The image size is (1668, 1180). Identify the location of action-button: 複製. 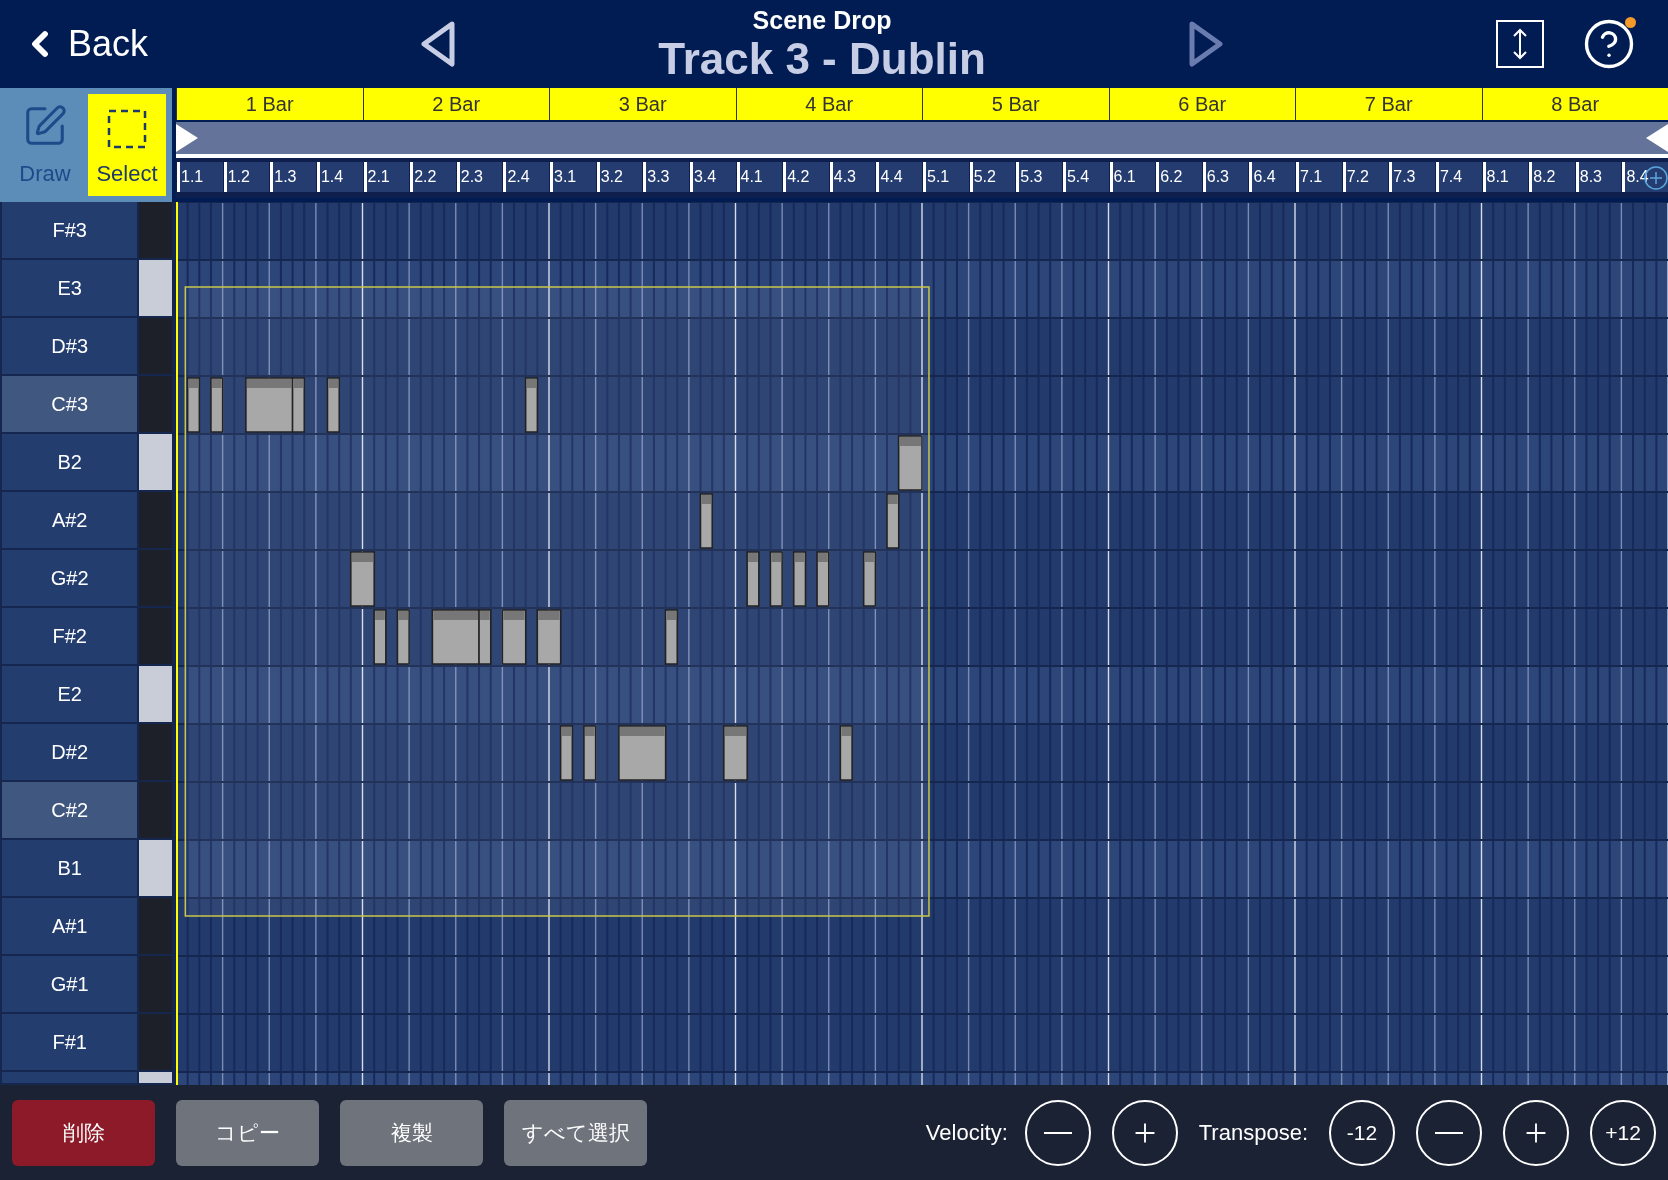
(411, 1132).